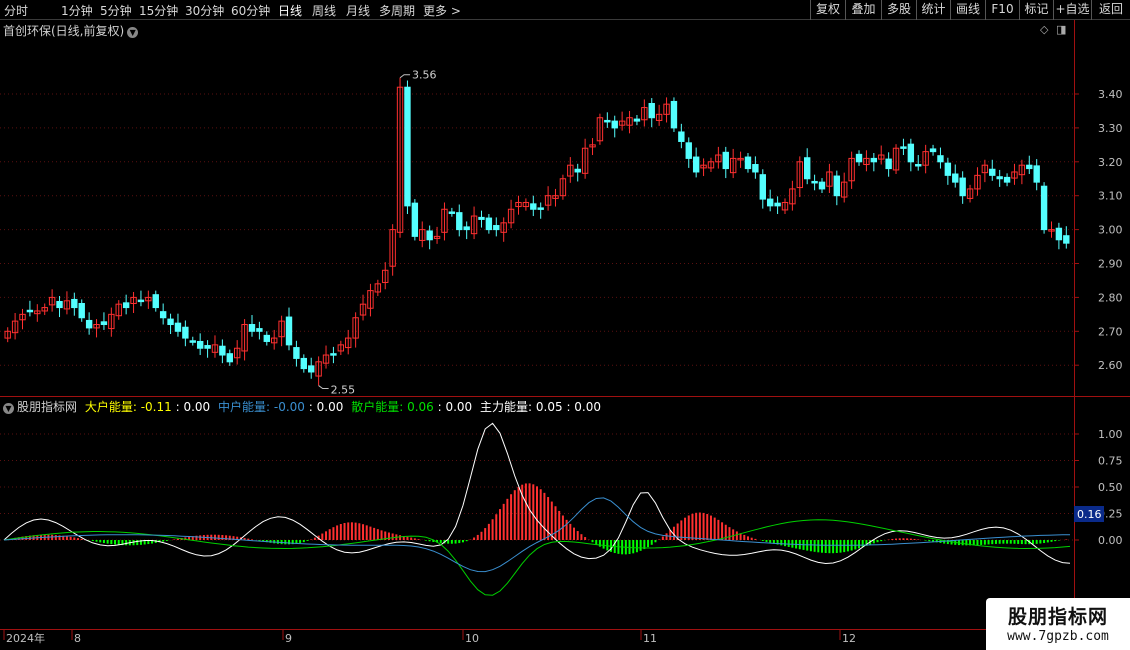 The image size is (1130, 650). I want to click on window-icon: ◨, so click(1061, 29).